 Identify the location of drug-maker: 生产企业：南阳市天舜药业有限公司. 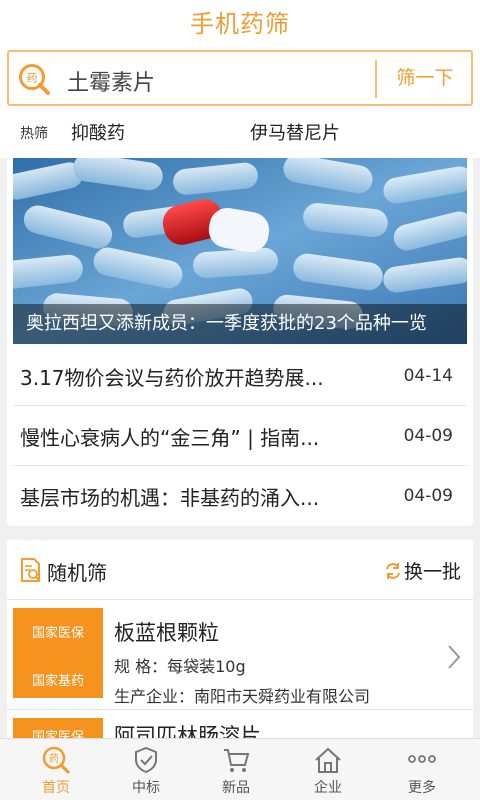
(242, 696).